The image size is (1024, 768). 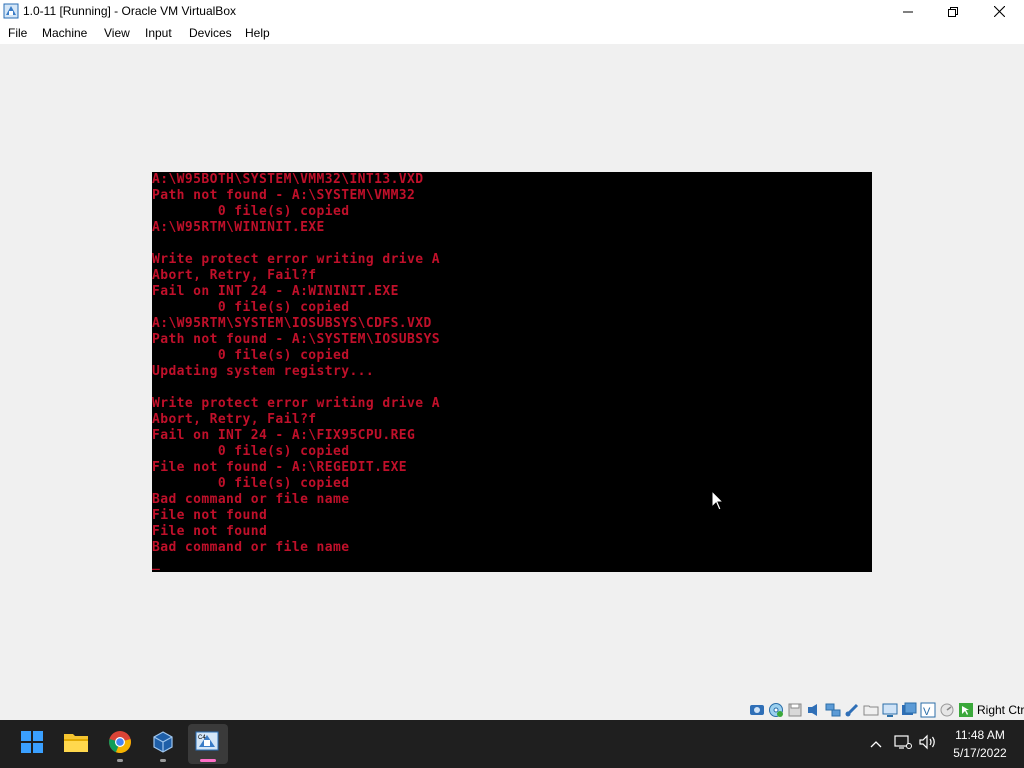 I want to click on terminal-line: A:\W95BOTH\SYSTEM\VMM32\INT13.VXD, so click(x=288, y=179).